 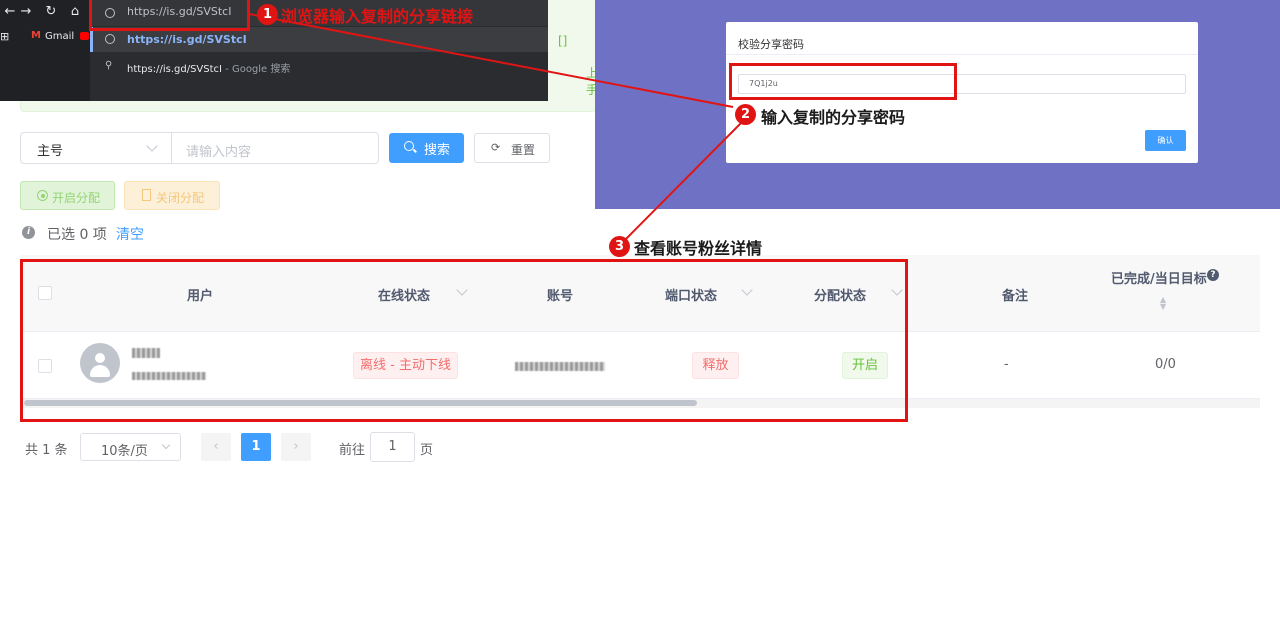 I want to click on bookmarks-bar: ⊞ M Gmail, so click(x=45, y=37).